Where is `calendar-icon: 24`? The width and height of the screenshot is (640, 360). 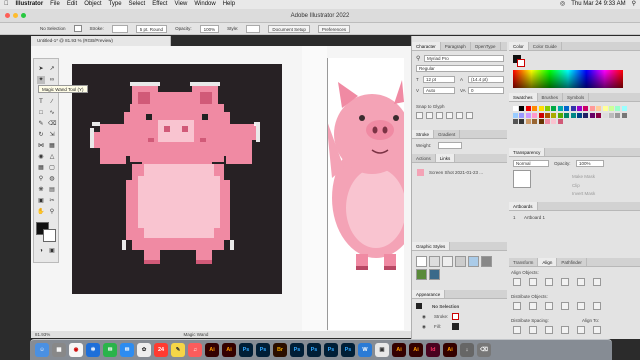
calendar-icon: 24 is located at coordinates (161, 350).